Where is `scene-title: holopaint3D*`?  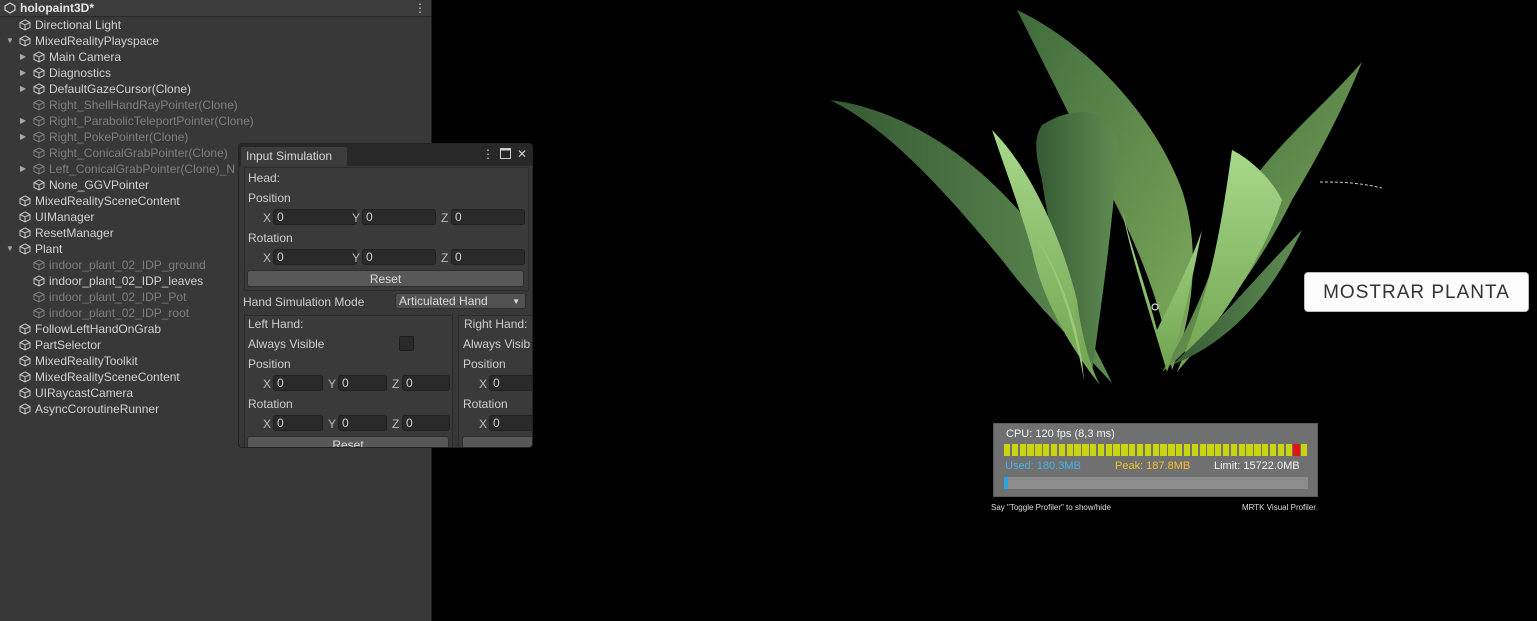
scene-title: holopaint3D* is located at coordinates (57, 8).